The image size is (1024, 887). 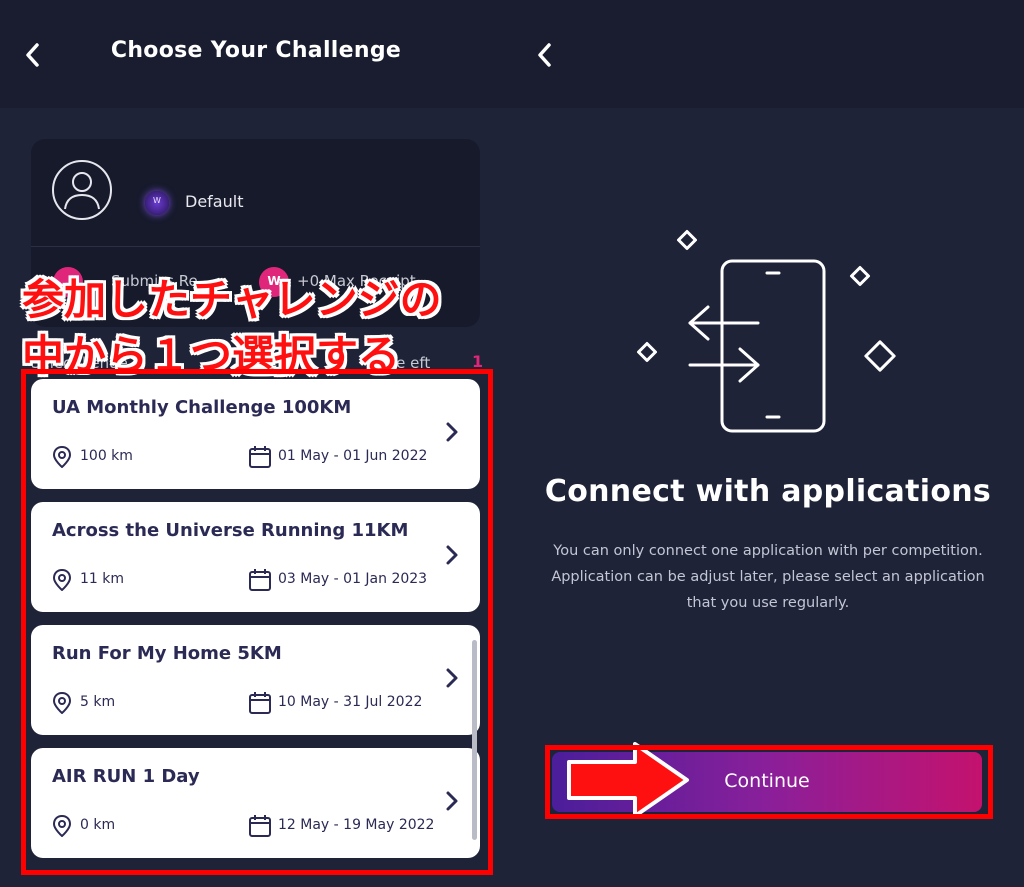 What do you see at coordinates (768, 603) in the screenshot?
I see `description-line: that you use regularly.` at bounding box center [768, 603].